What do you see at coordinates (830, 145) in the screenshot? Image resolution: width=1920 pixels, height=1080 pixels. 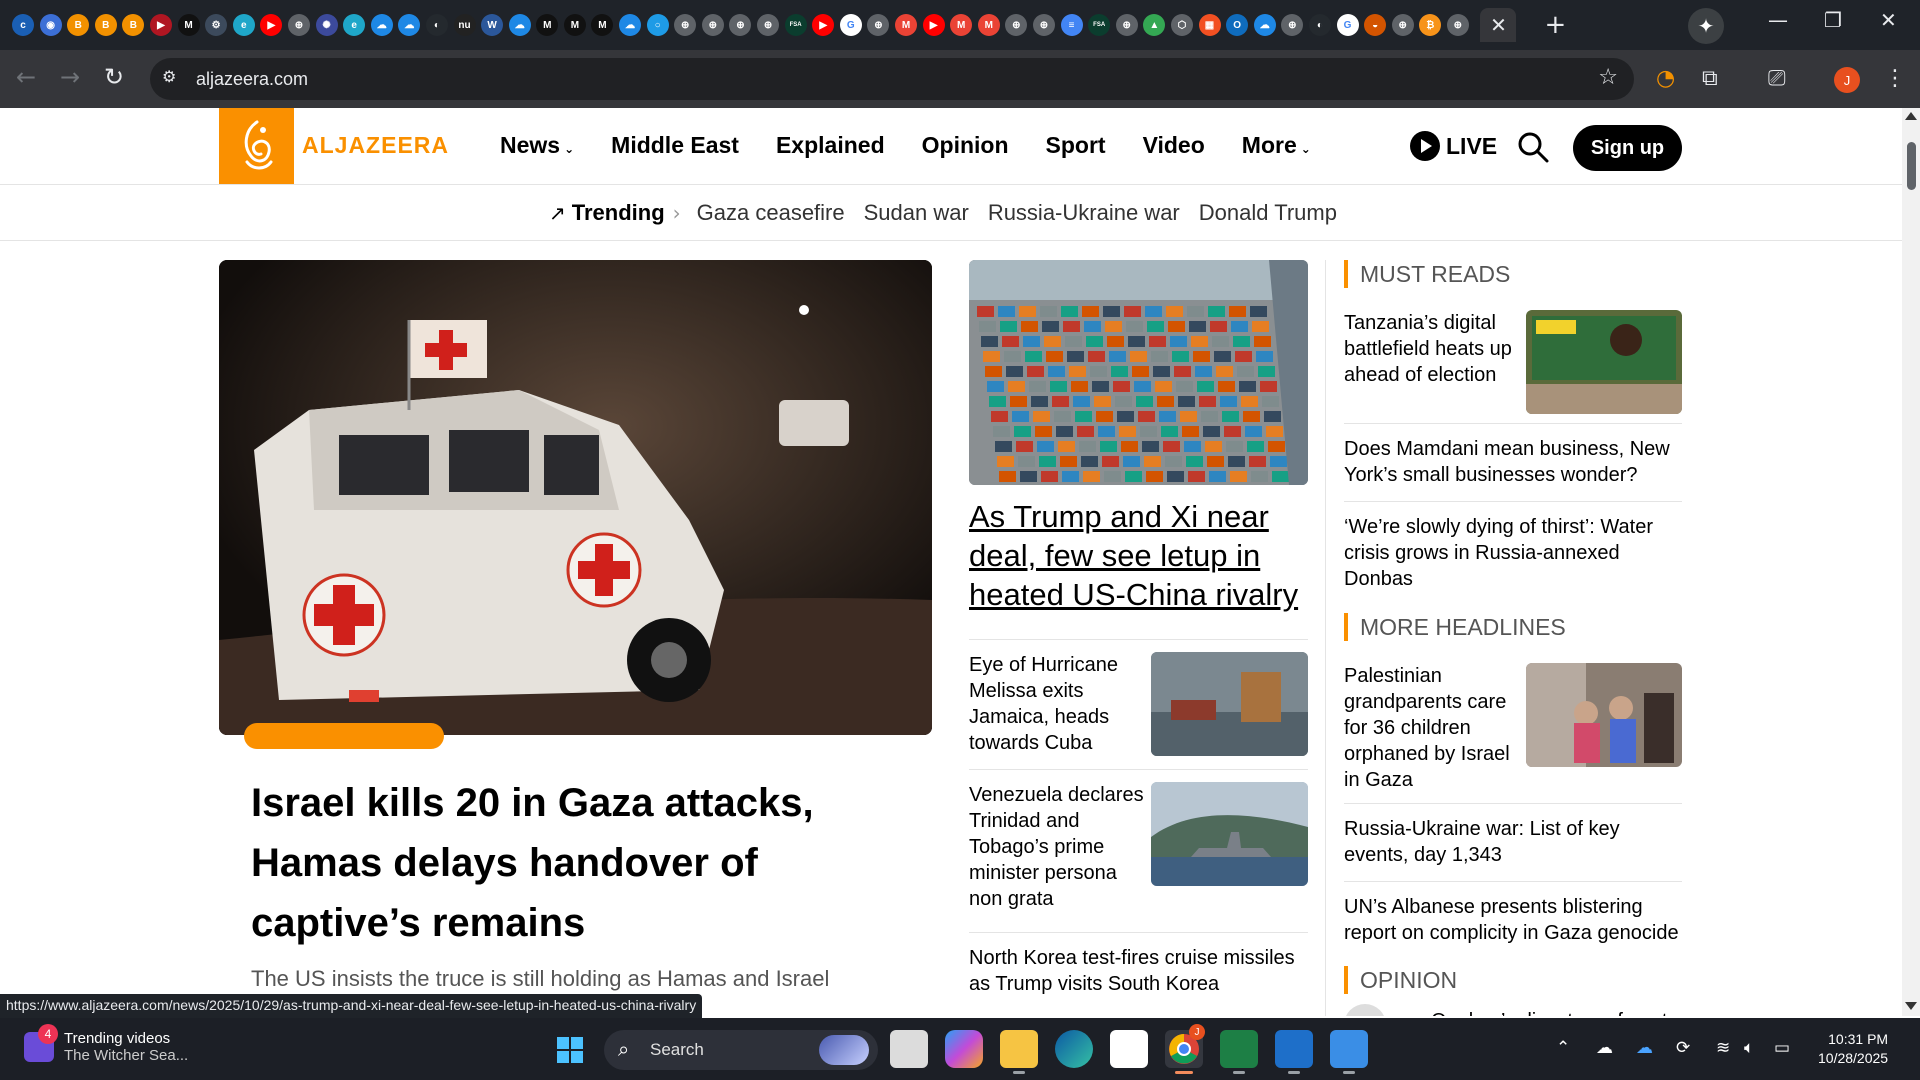 I see `nav-explained: Explained` at bounding box center [830, 145].